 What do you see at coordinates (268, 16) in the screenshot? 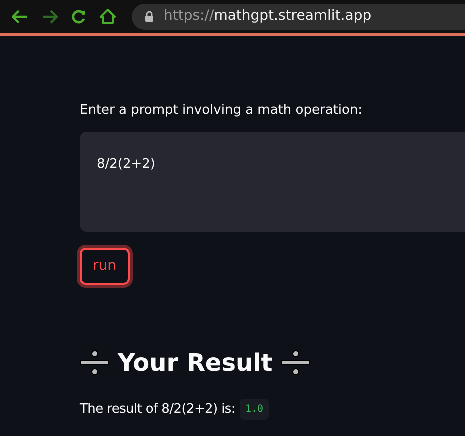
I see `url-text: https://mathgpt.streamlit.app` at bounding box center [268, 16].